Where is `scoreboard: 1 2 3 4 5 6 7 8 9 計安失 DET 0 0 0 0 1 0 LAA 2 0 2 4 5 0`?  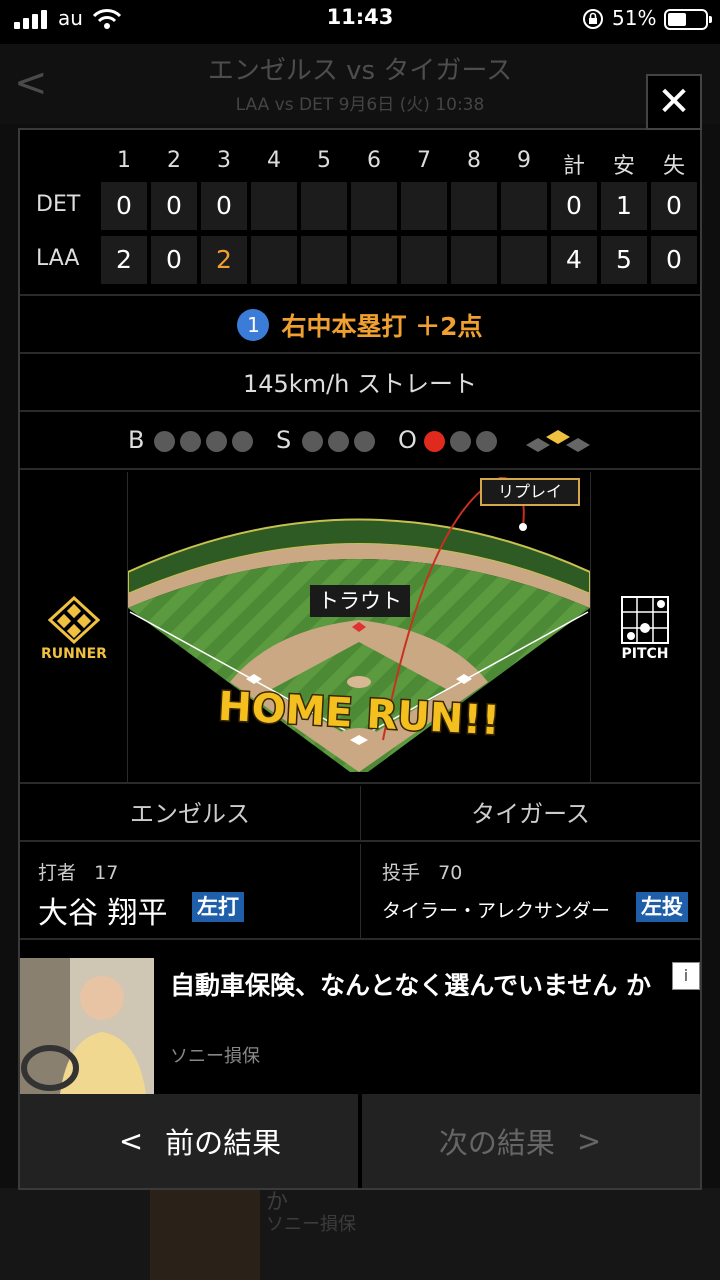
scoreboard: 1 2 3 4 5 6 7 8 9 計安失 DET 0 0 0 0 1 0 LAA 2 0 2 4 5 0 is located at coordinates (360, 213).